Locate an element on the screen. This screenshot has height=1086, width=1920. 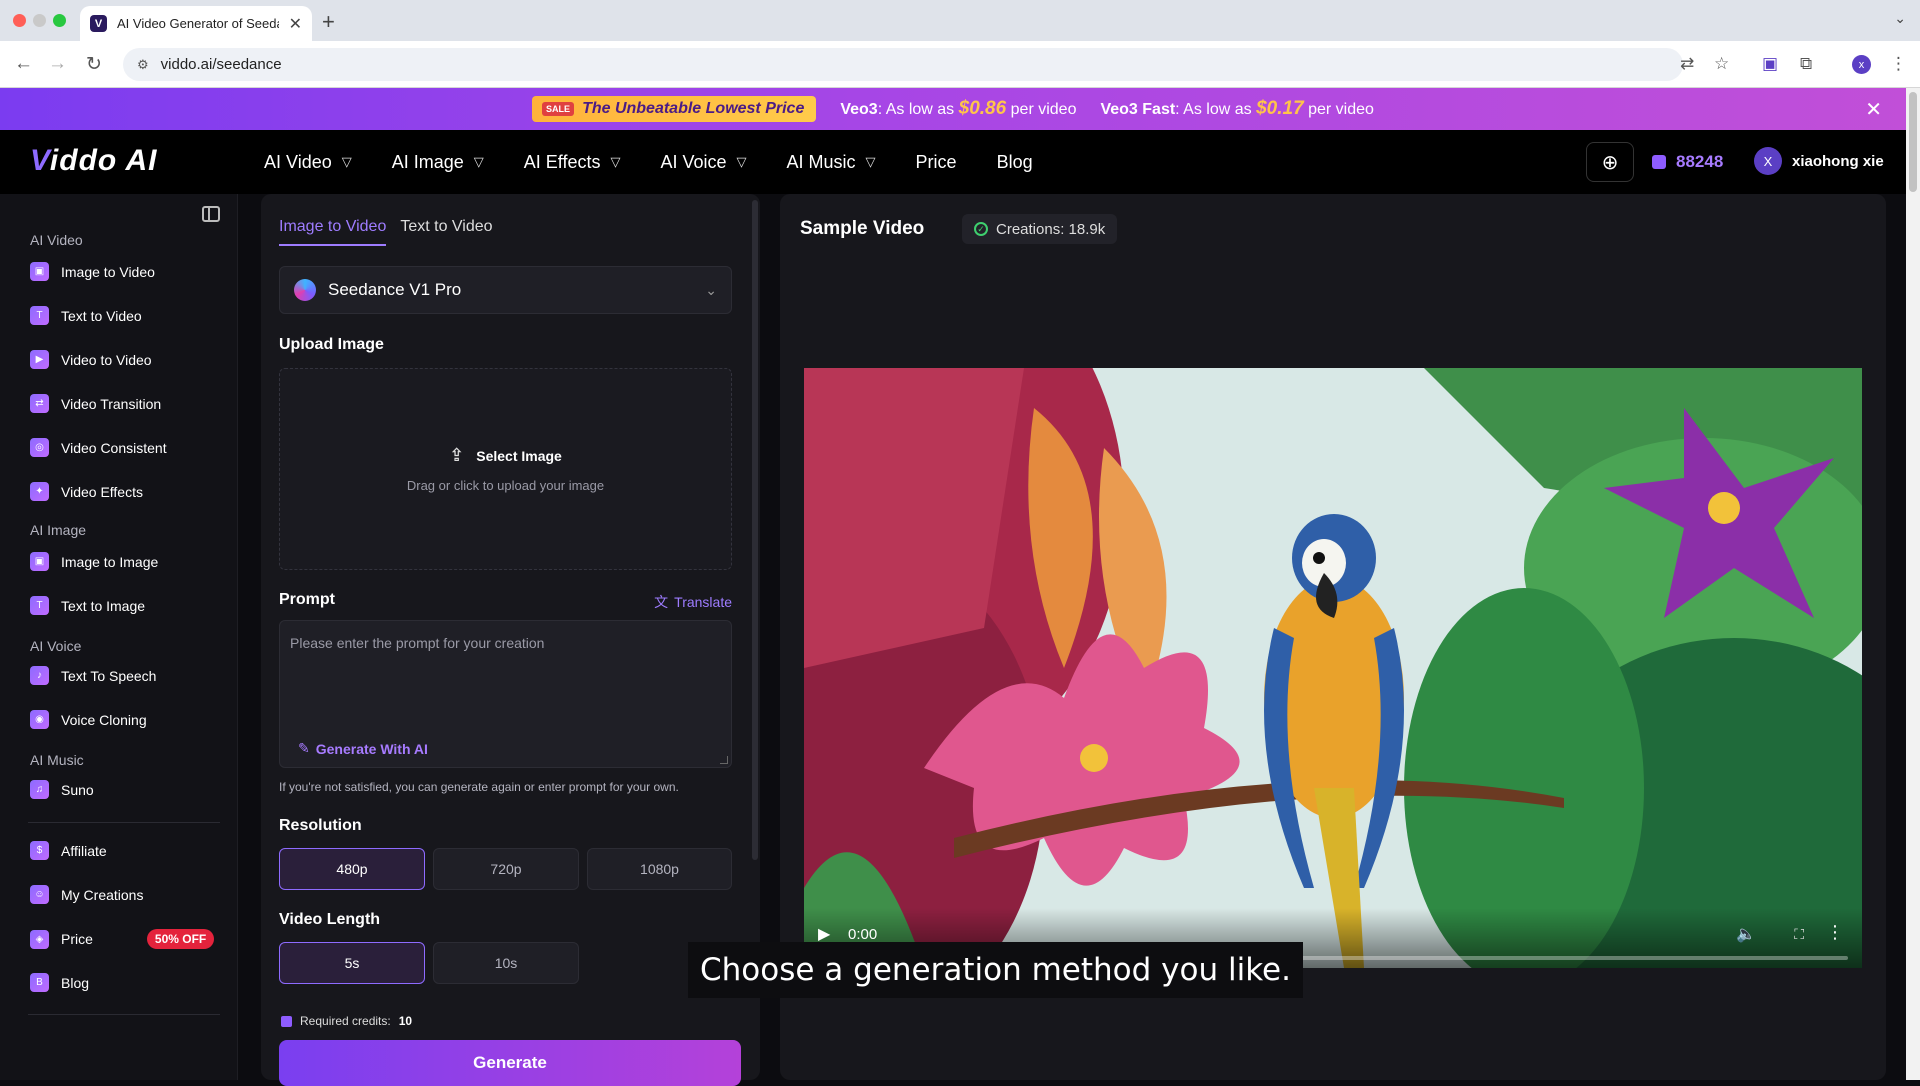
translate-button: 文 Translate is located at coordinates (693, 602).